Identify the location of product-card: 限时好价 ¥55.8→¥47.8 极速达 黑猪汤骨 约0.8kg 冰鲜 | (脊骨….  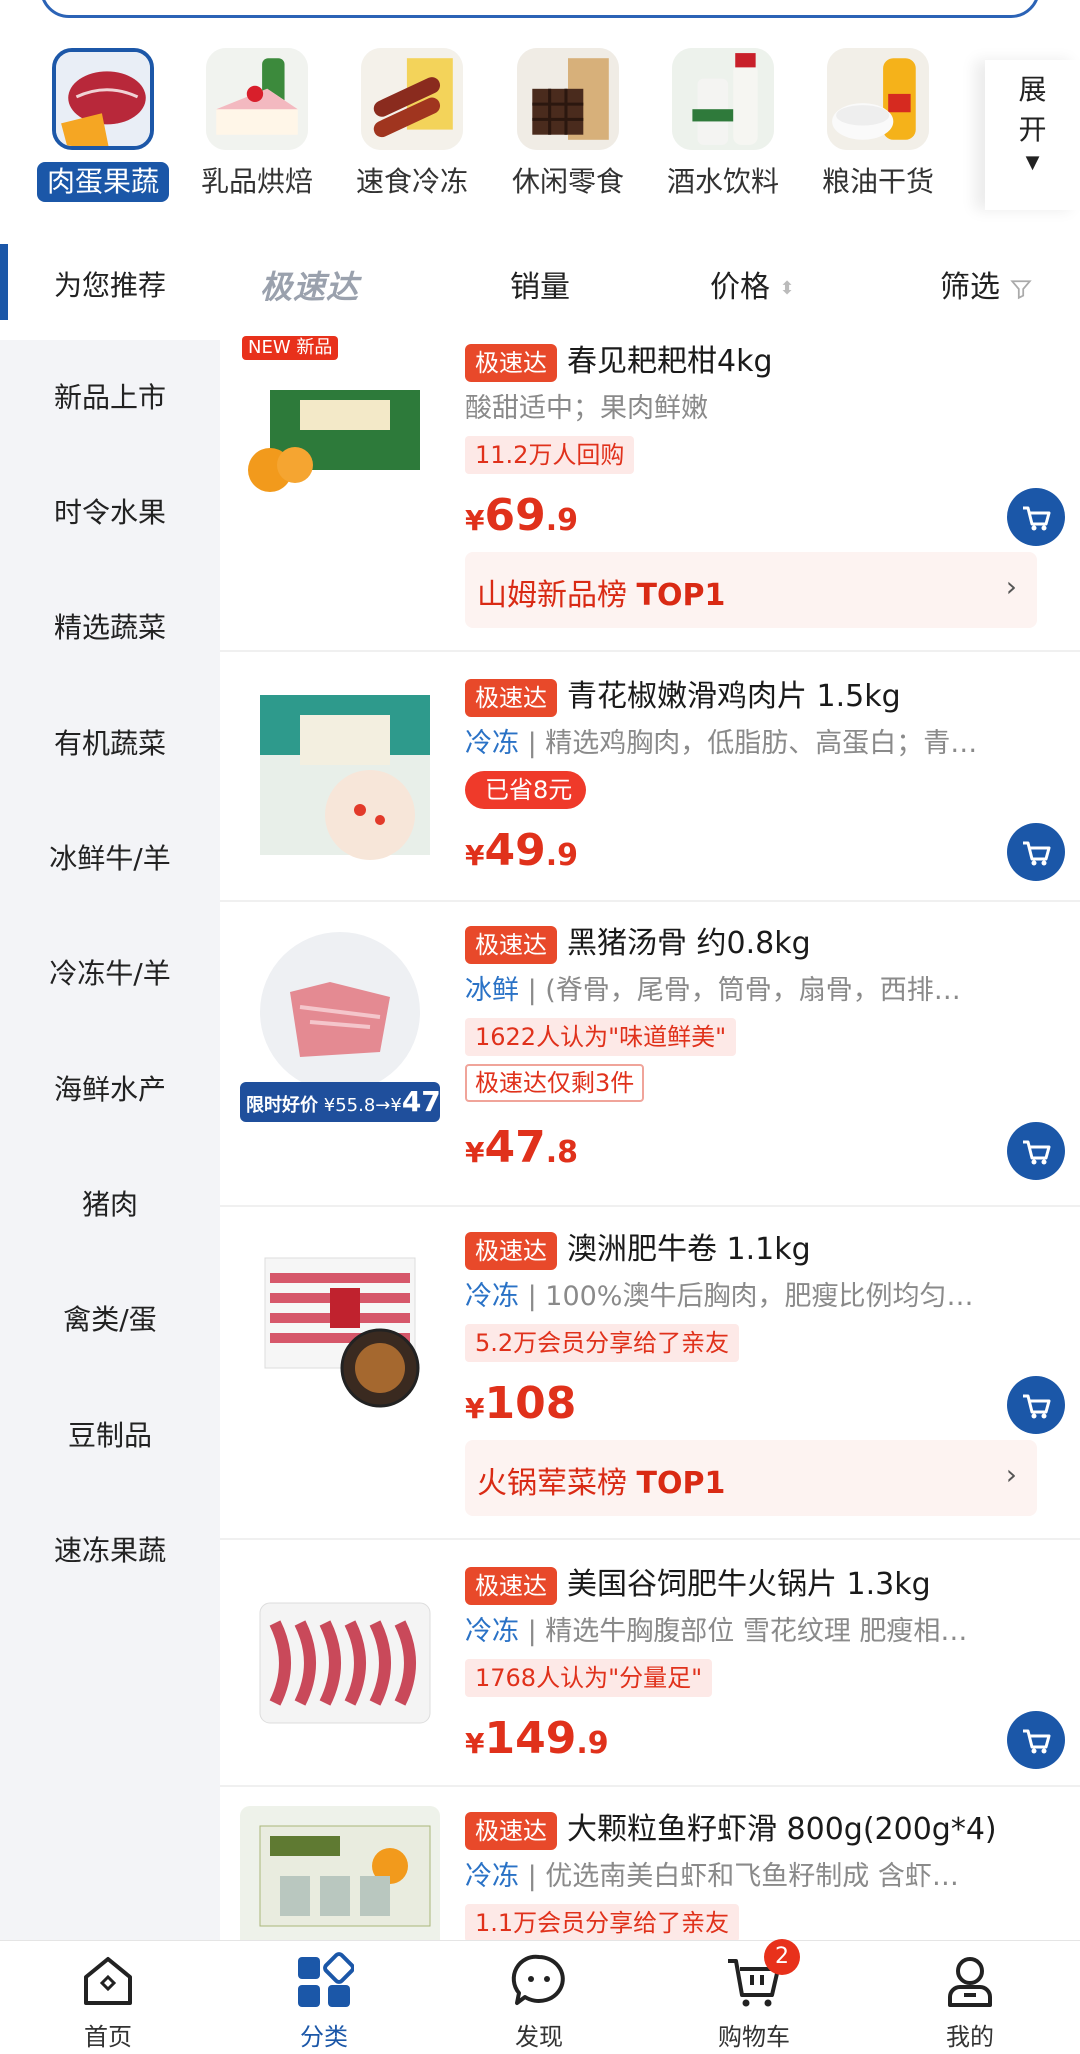
(650, 1054).